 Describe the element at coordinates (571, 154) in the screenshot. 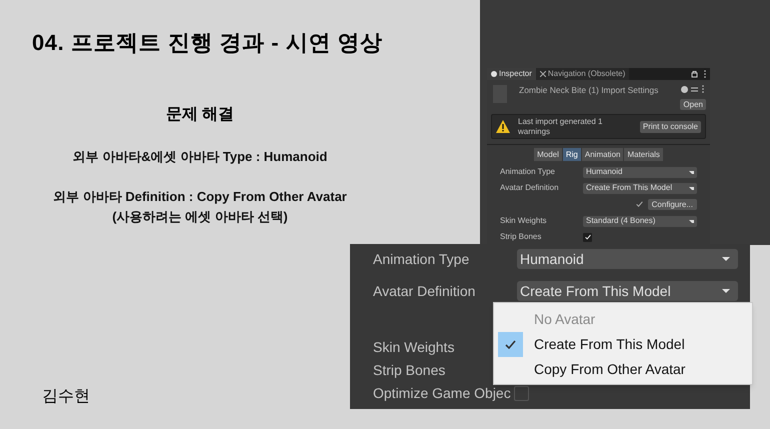

I see `importer-tab: Rig` at that location.